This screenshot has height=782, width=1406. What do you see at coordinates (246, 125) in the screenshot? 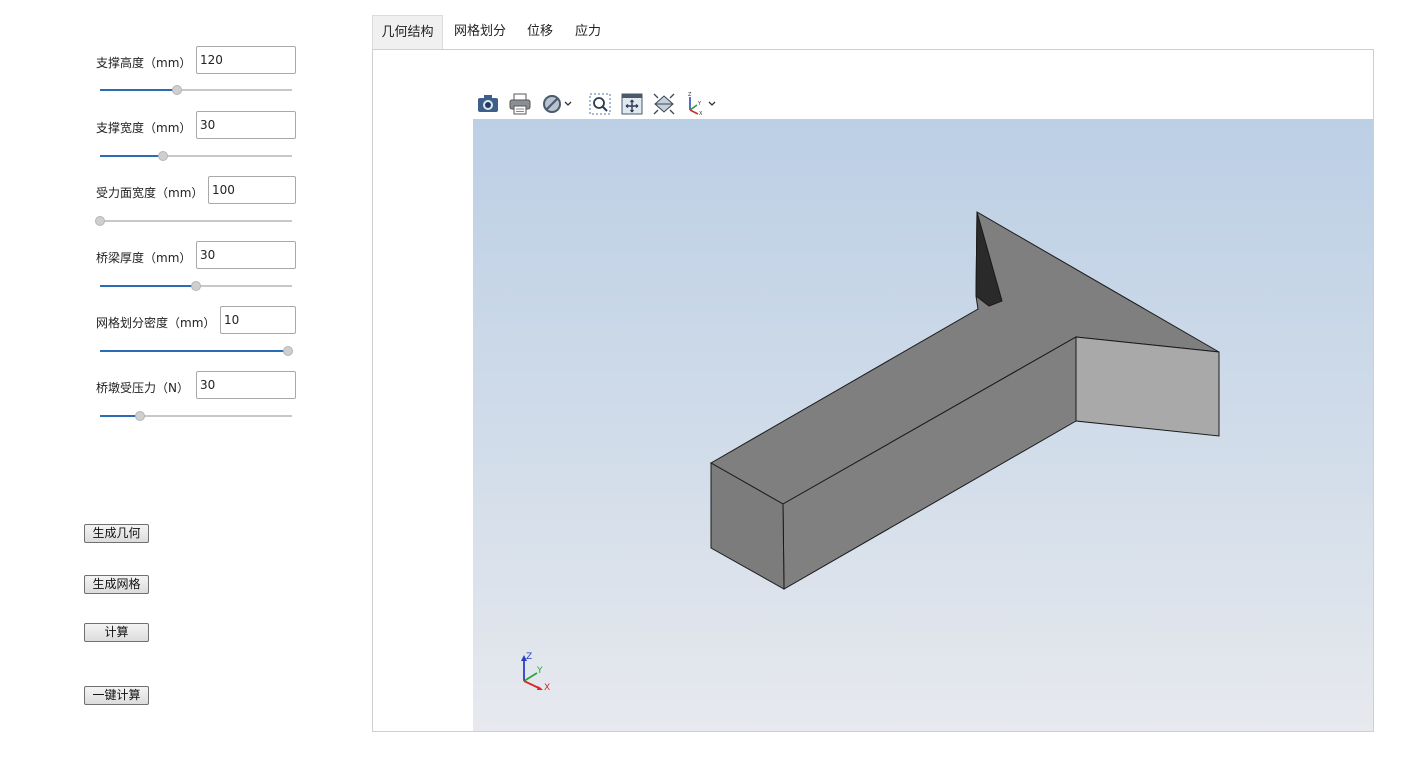
I see `support-width-input` at bounding box center [246, 125].